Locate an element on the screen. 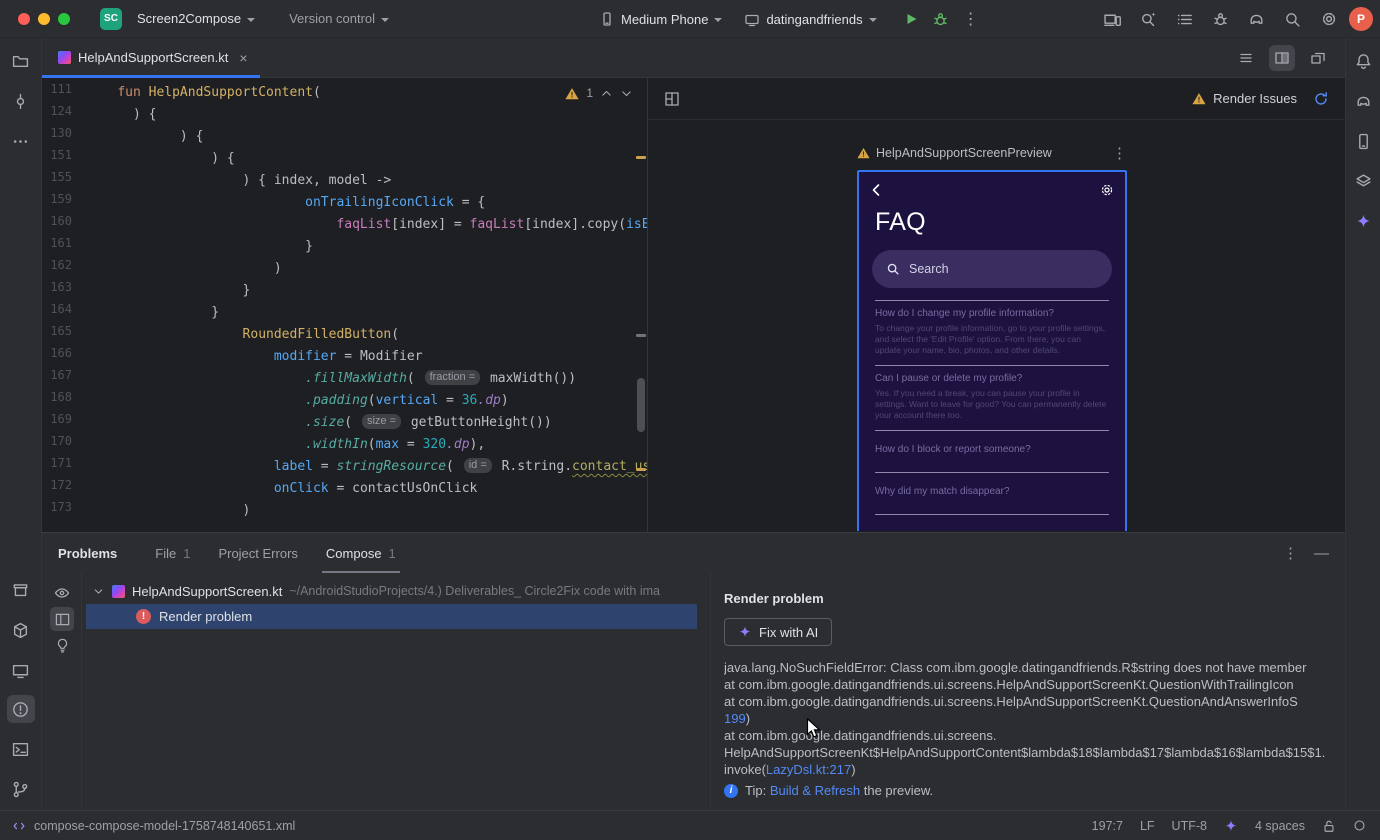 This screenshot has height=840, width=1380. inspection-widget: 1 is located at coordinates (599, 93).